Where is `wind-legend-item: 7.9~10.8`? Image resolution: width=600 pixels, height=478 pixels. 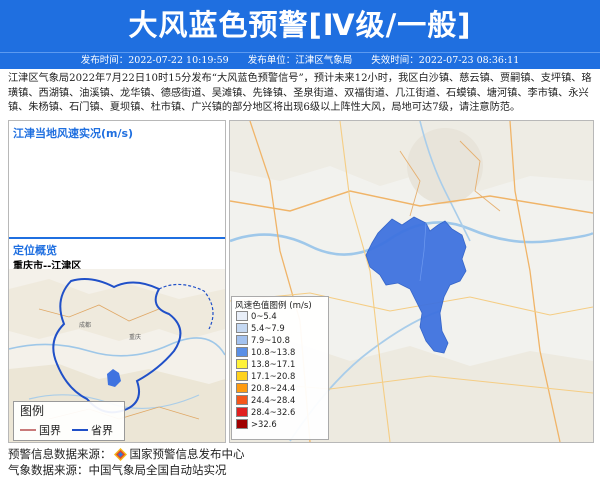 wind-legend-item: 7.9~10.8 is located at coordinates (263, 339).